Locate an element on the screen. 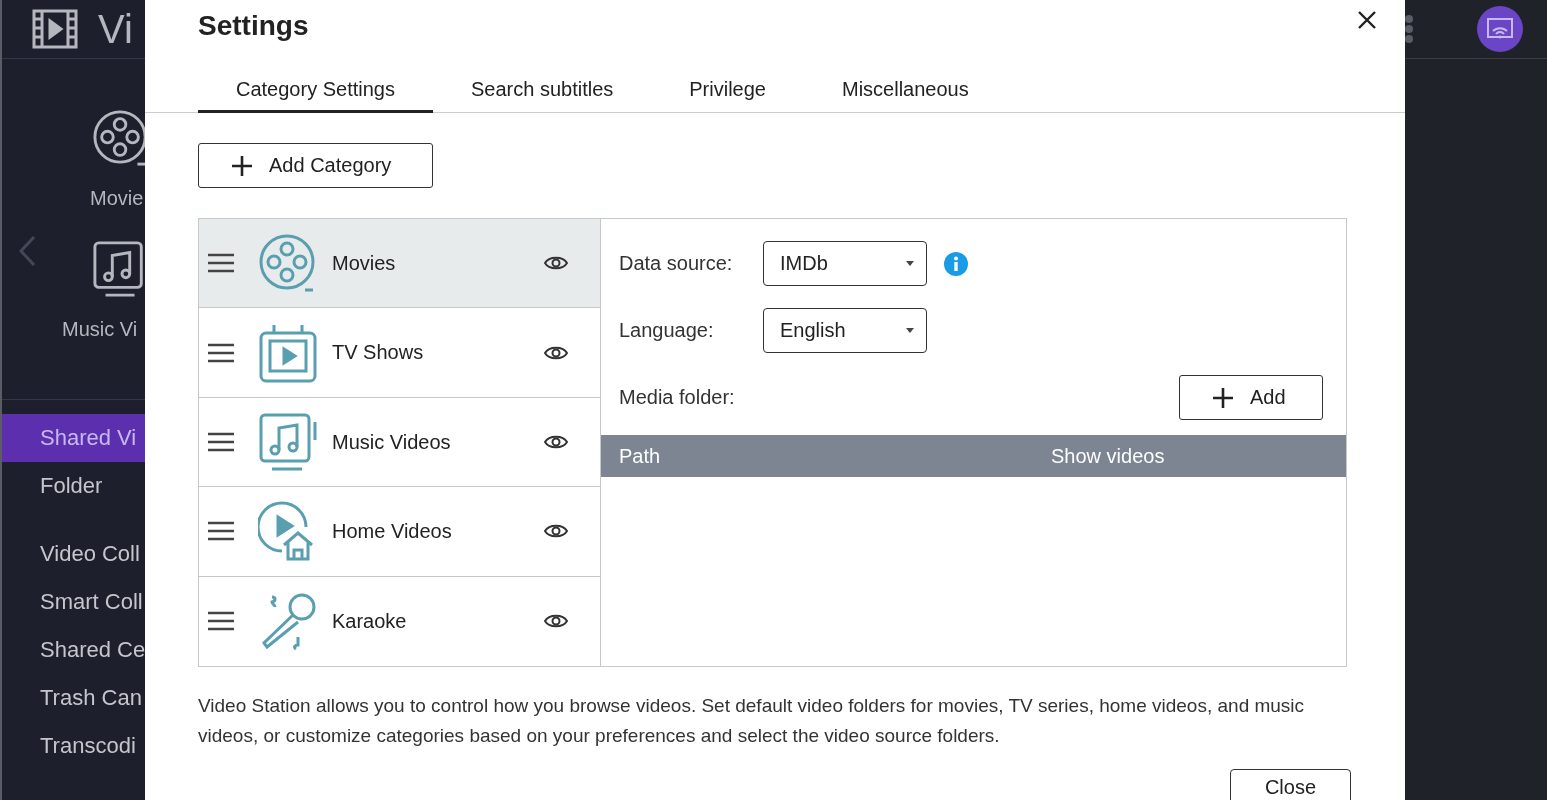 This screenshot has height=800, width=1547. app-title: Vi is located at coordinates (115, 29).